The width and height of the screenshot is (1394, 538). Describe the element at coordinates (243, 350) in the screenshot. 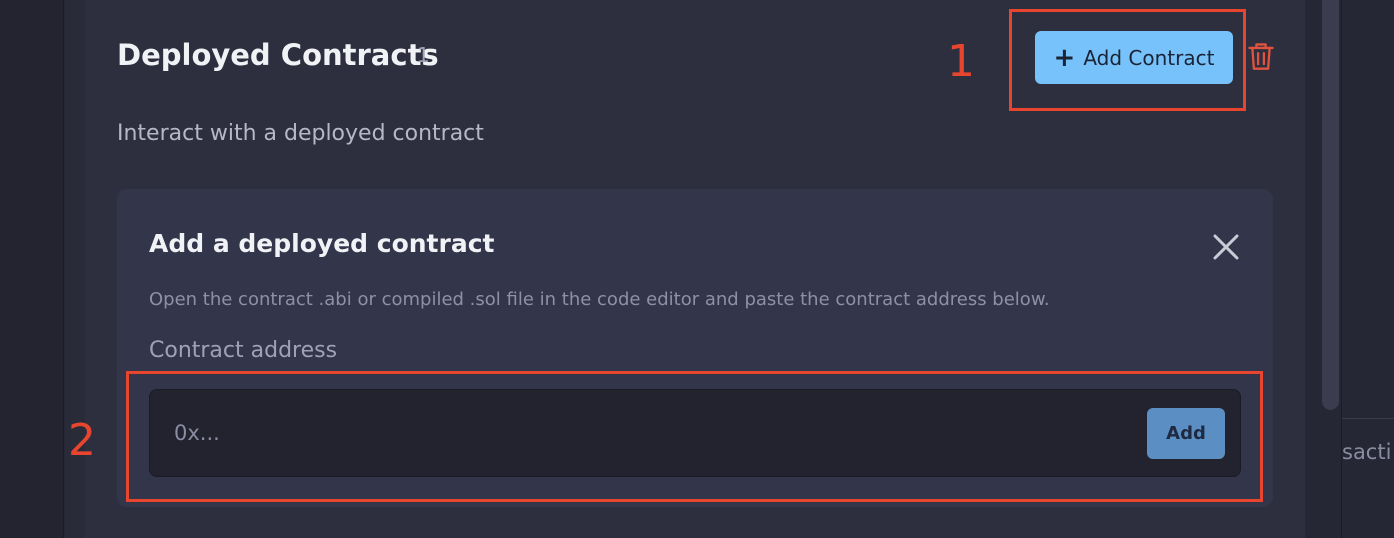

I see `contract-address-label: Contract address` at that location.